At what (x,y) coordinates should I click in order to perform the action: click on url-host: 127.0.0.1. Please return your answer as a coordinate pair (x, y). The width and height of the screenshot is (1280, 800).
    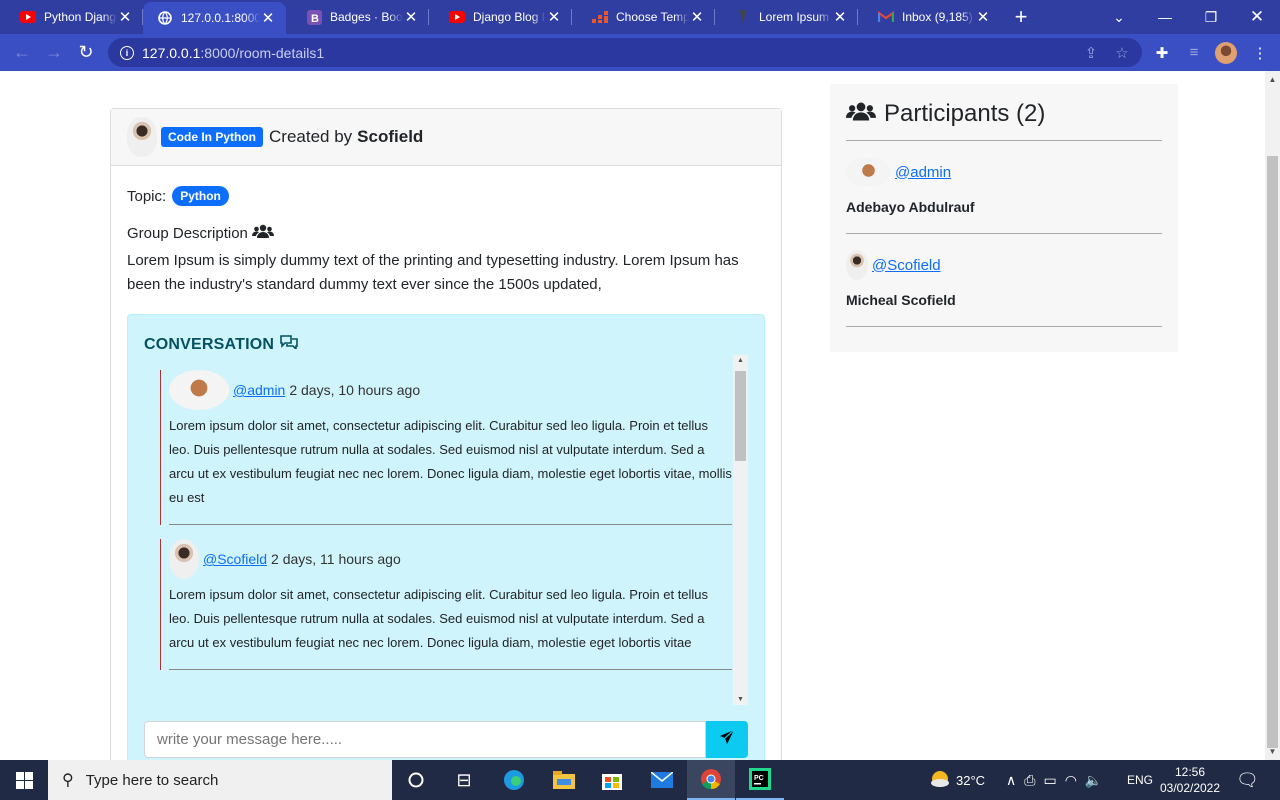
    Looking at the image, I should click on (171, 52).